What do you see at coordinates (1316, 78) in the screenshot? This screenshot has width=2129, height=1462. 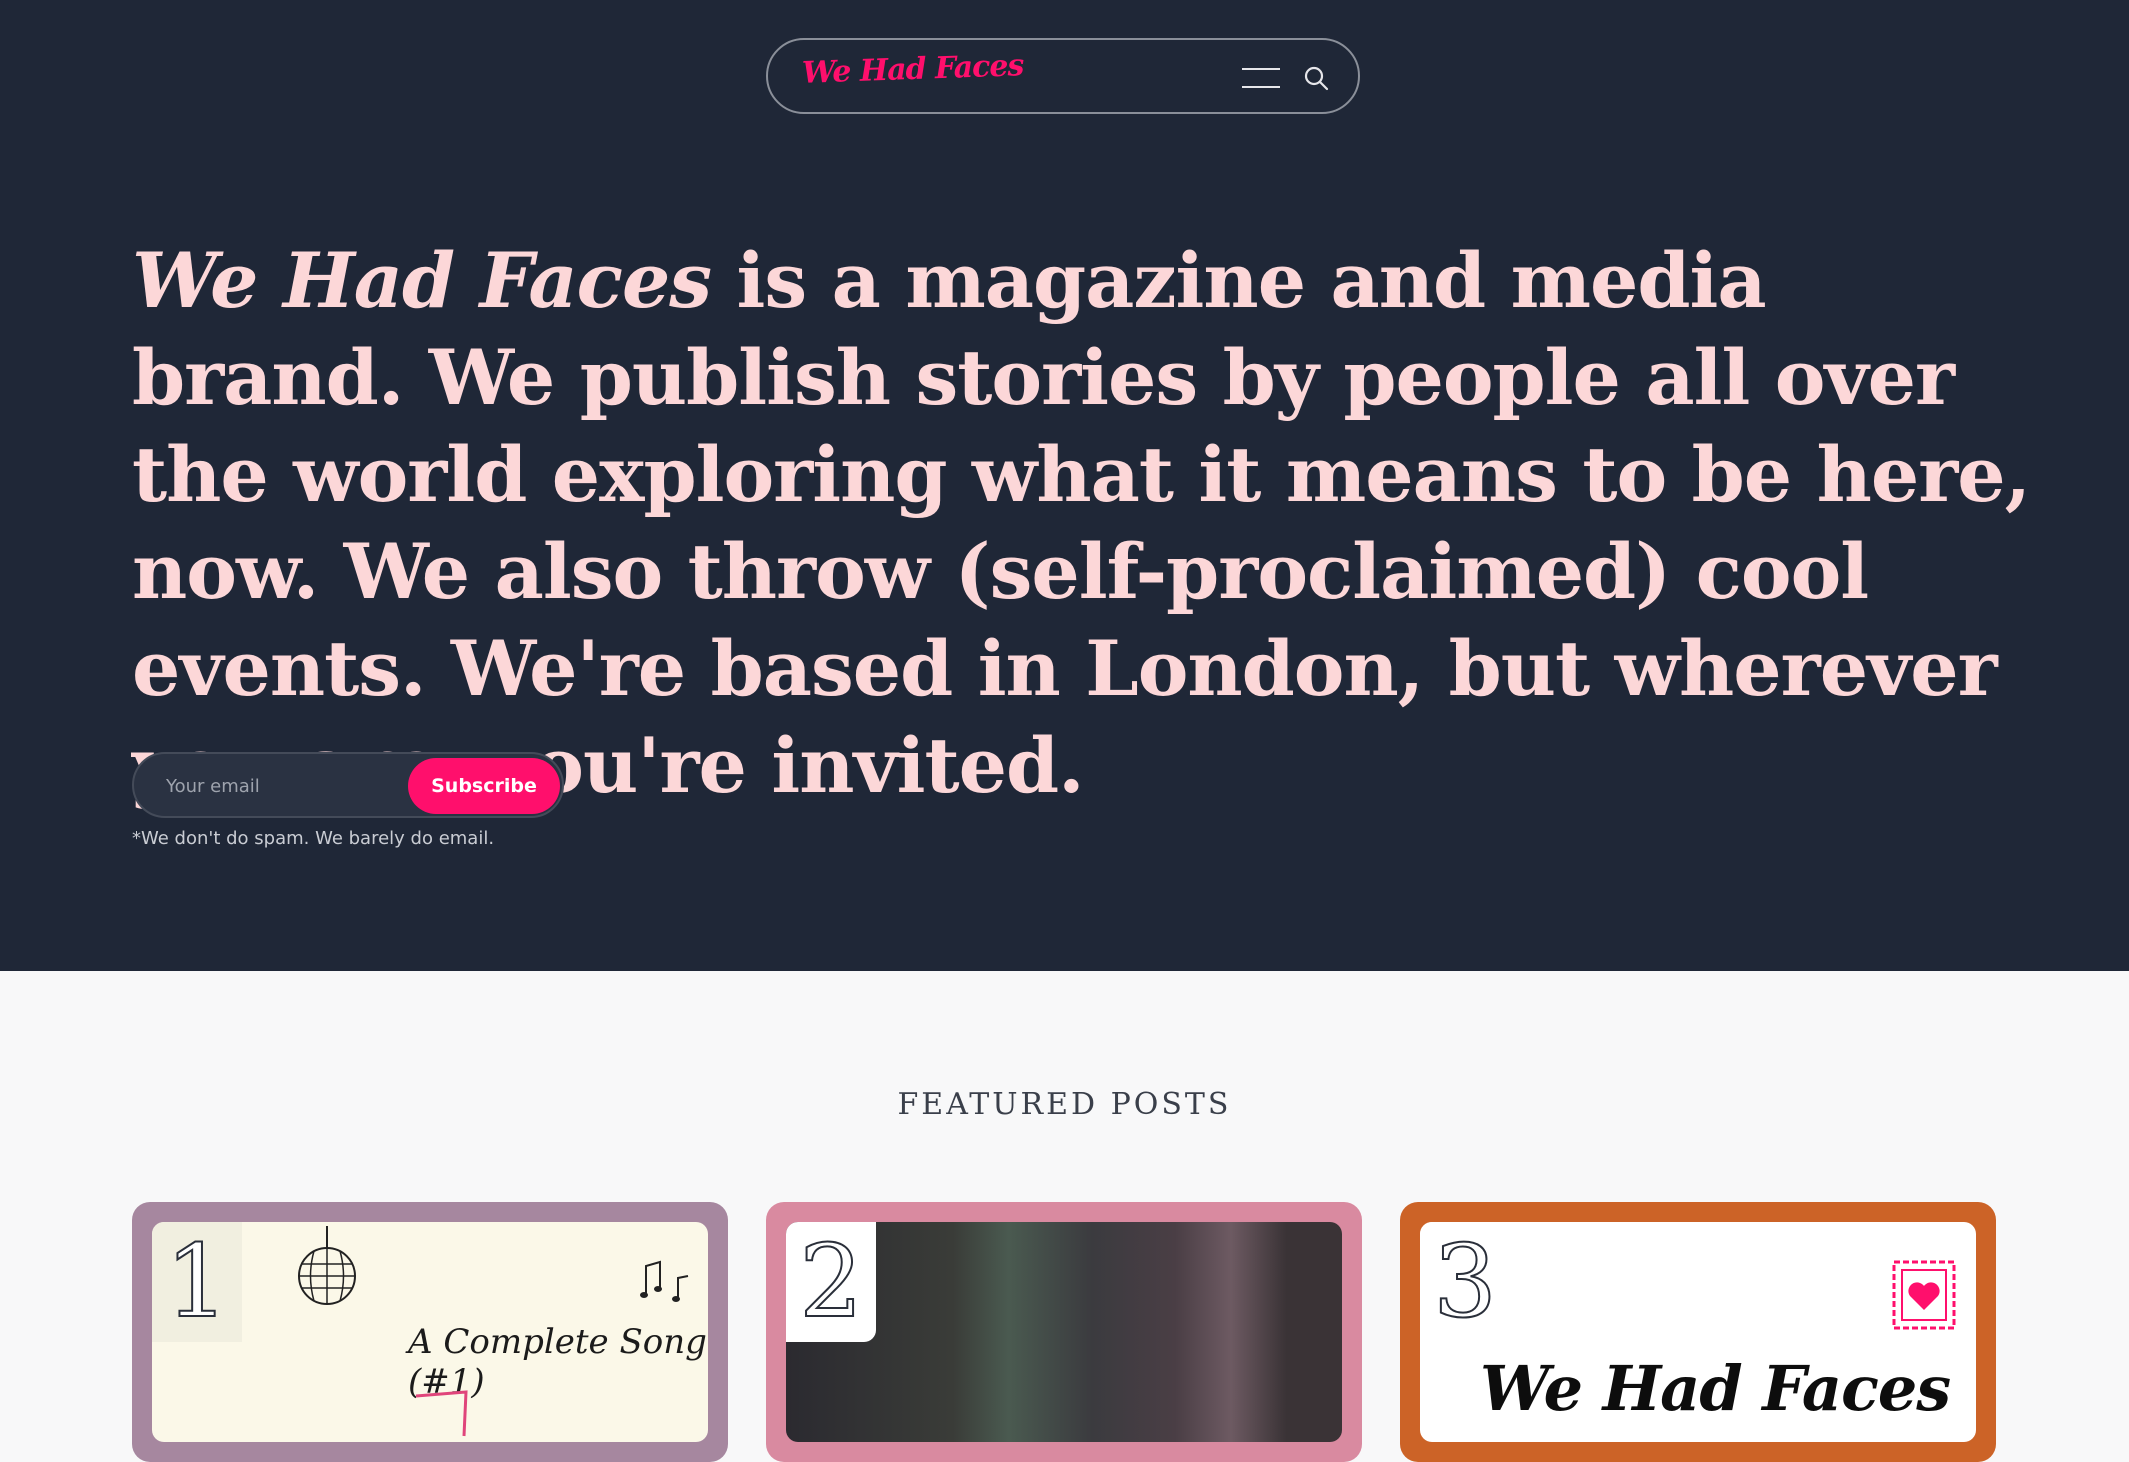 I see `search-icon` at bounding box center [1316, 78].